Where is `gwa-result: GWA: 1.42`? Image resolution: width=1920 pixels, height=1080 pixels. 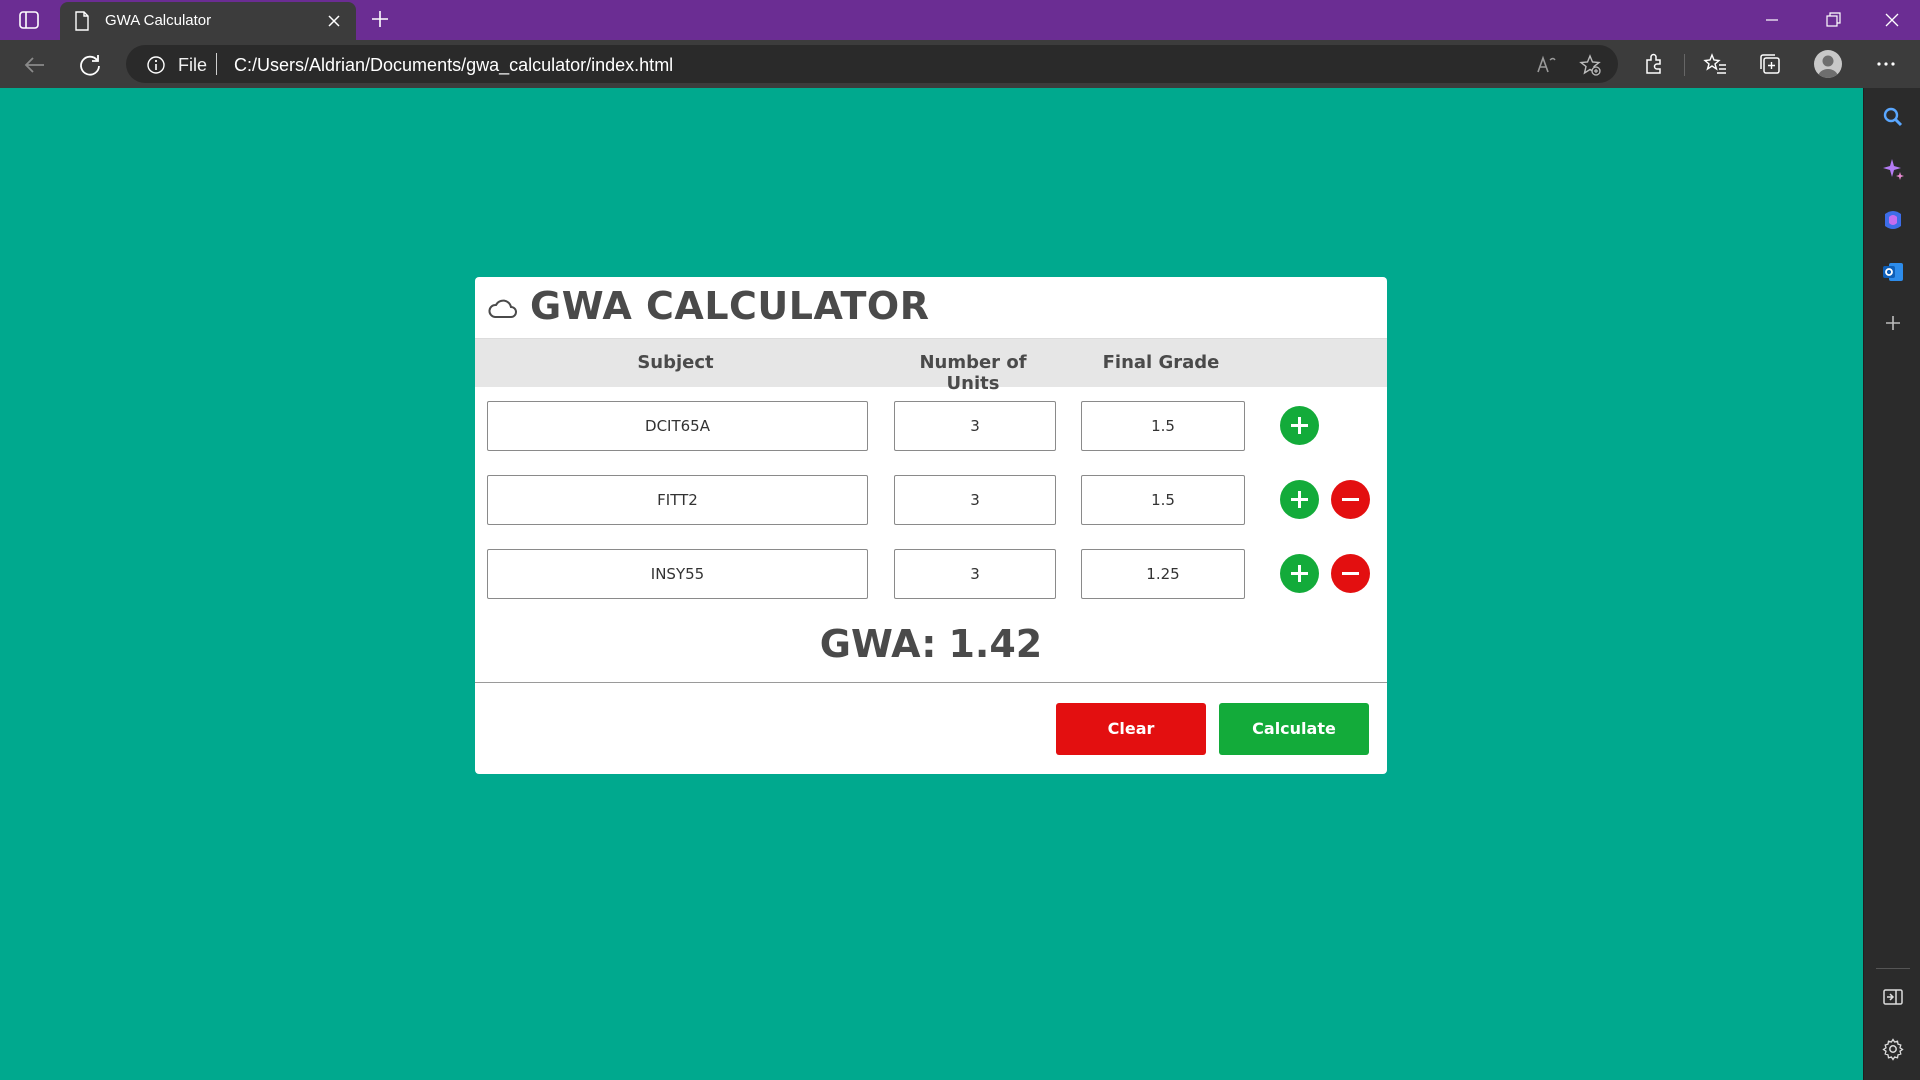 gwa-result: GWA: 1.42 is located at coordinates (931, 644).